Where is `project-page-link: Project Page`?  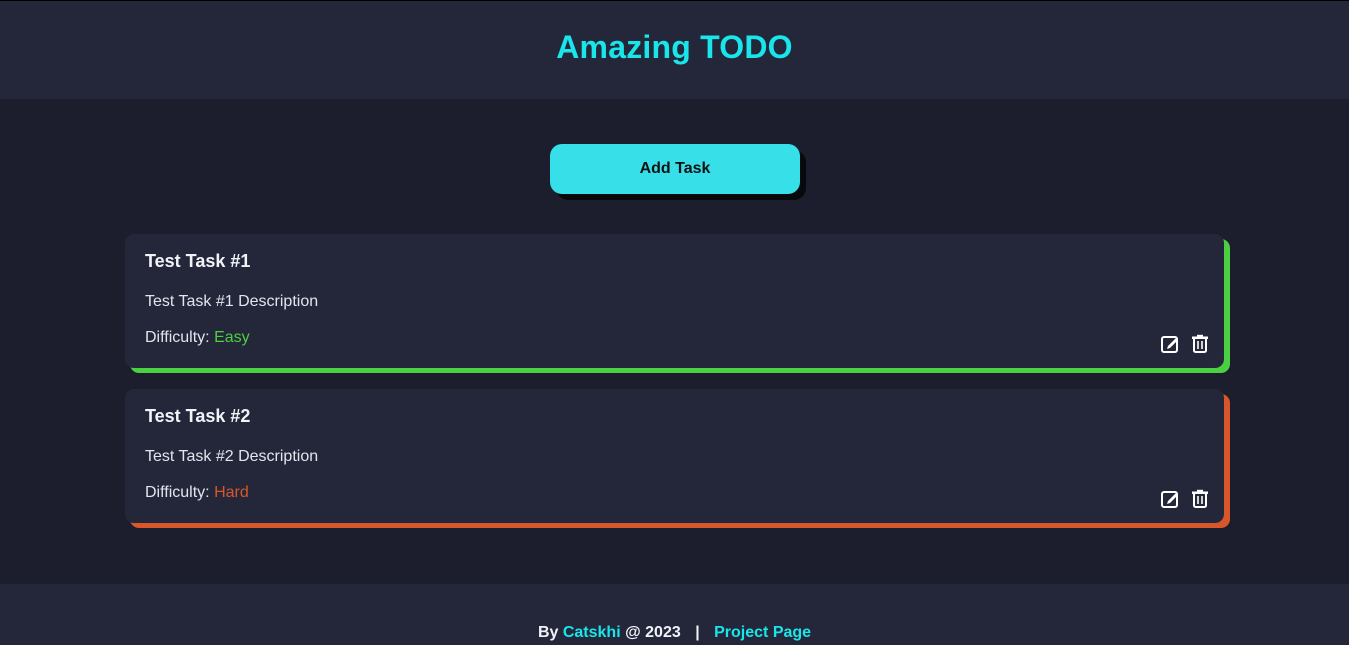
project-page-link: Project Page is located at coordinates (762, 632).